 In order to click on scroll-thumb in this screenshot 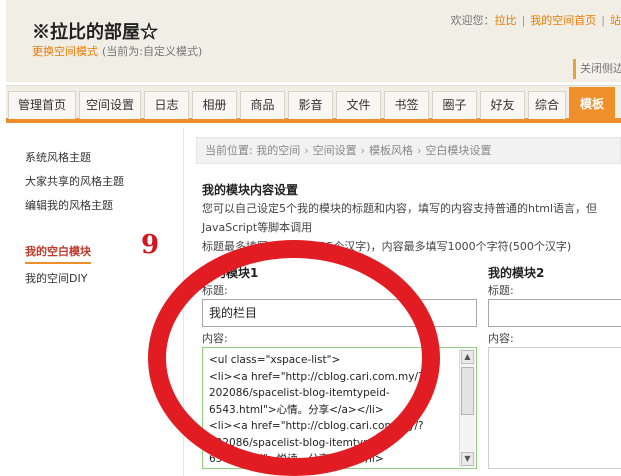, I will do `click(467, 391)`.